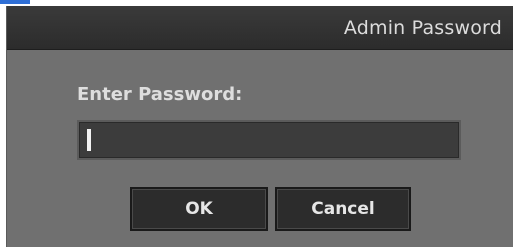 This screenshot has width=513, height=247. Describe the element at coordinates (15, 2) in the screenshot. I see `accent-mark` at that location.